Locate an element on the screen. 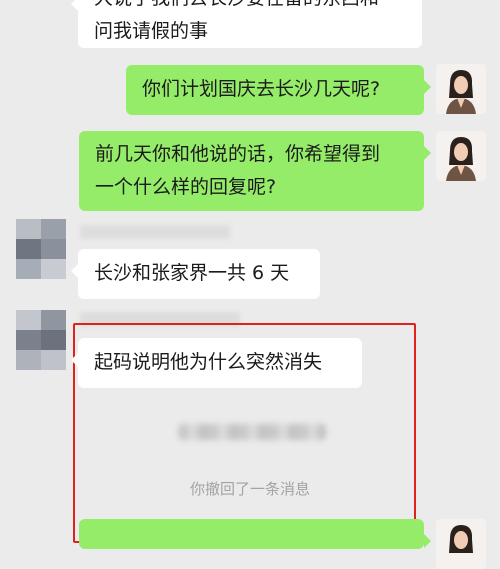  message-bubble-incoming: 长沙和张家界一共 6 天 is located at coordinates (195, 274).